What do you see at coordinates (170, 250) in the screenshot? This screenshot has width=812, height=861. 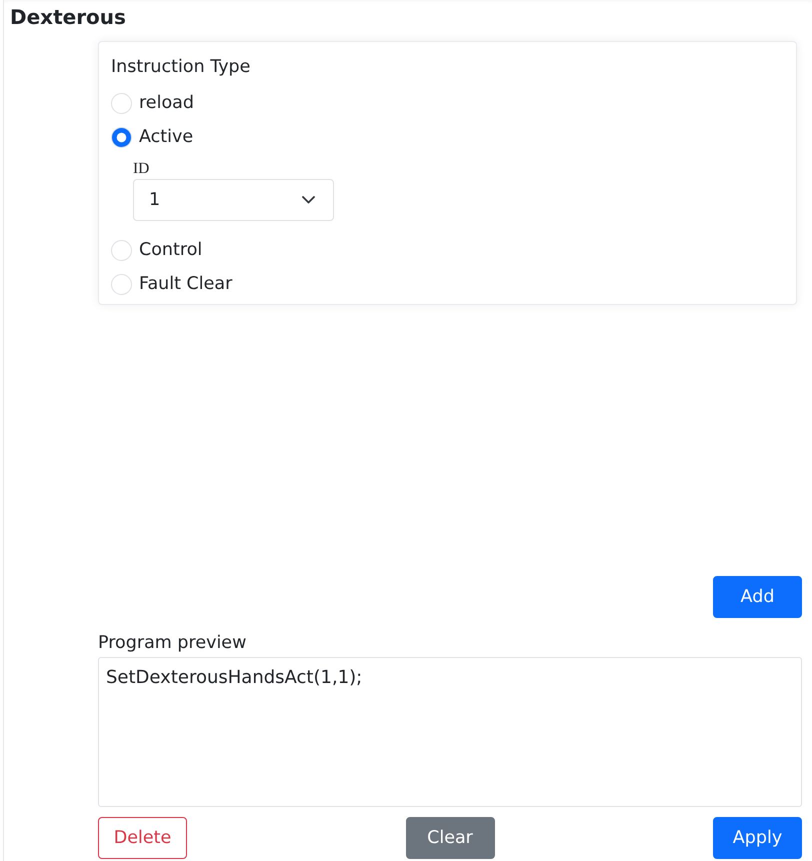 I see `radio-label: Control` at bounding box center [170, 250].